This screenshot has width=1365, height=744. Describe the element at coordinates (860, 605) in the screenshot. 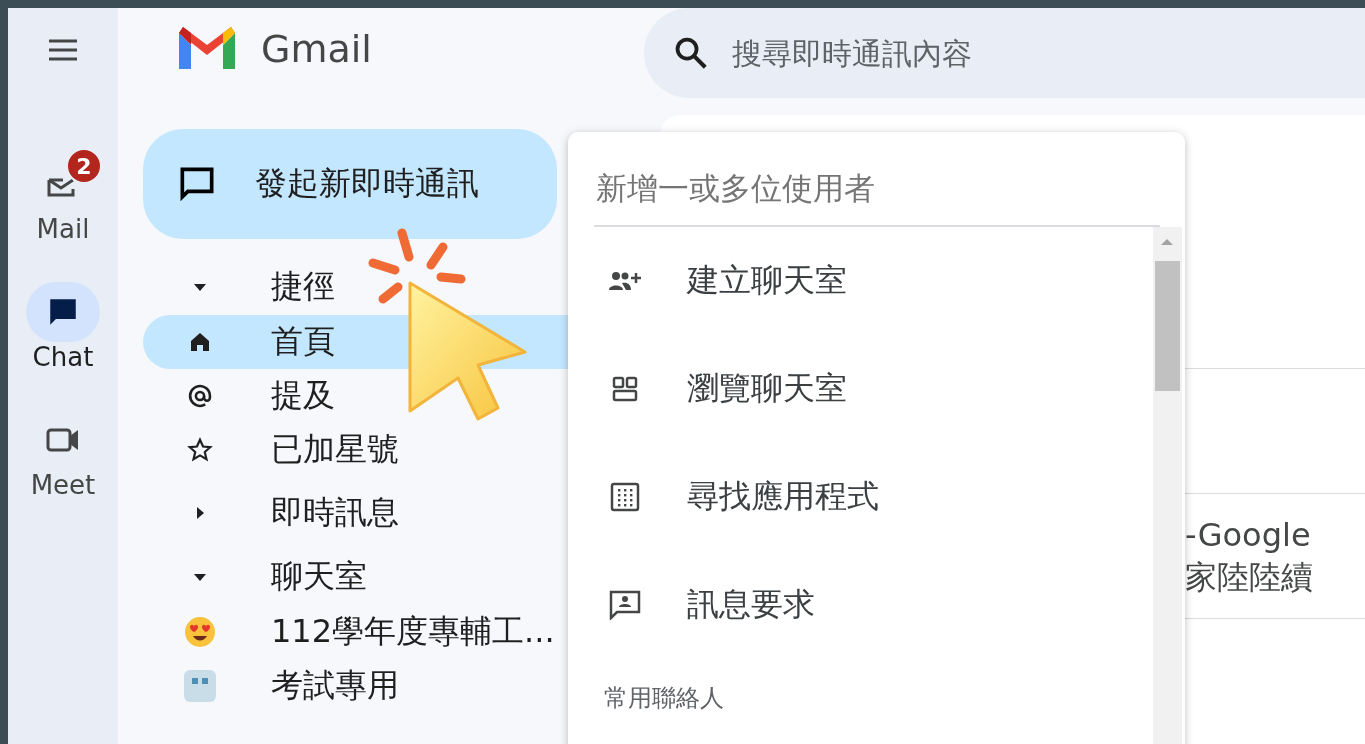

I see `menu-item: 訊息要求` at that location.